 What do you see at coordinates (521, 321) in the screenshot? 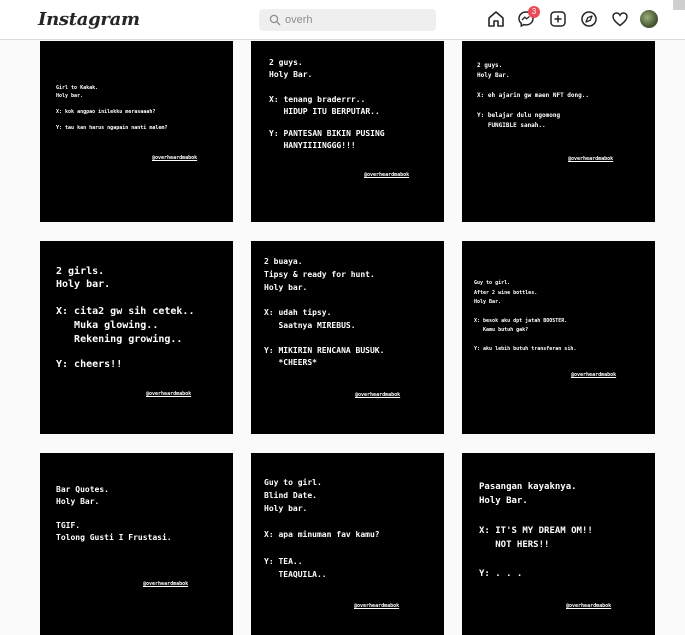
I see `post-line: X: besok aku dpt jatah BOOSTER.` at bounding box center [521, 321].